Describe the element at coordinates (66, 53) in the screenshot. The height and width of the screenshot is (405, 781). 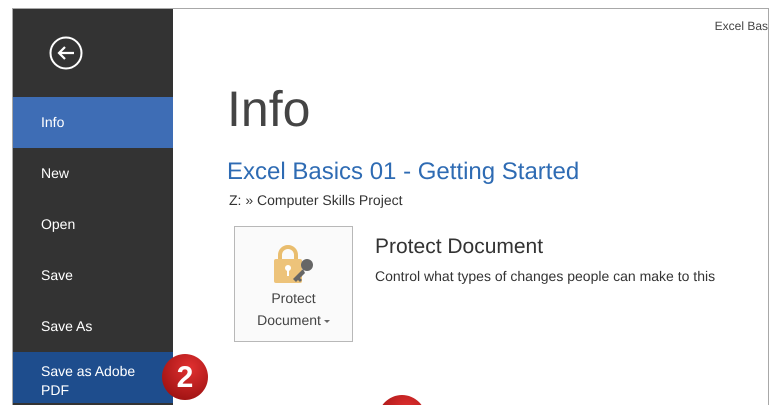
I see `back-icon` at that location.